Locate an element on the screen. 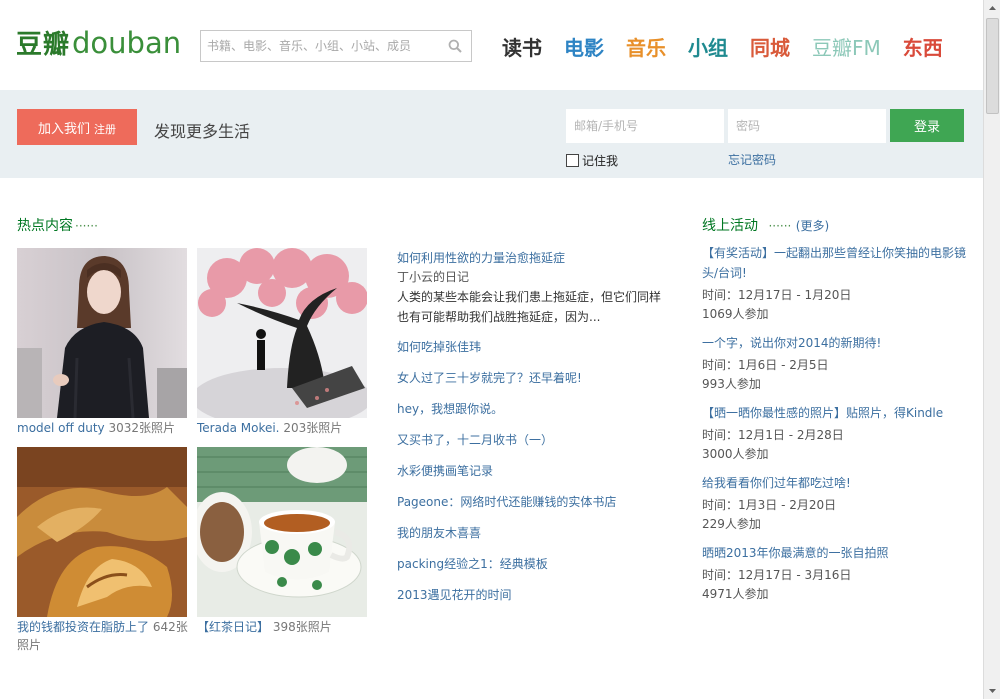  nav-item-music: 音乐 is located at coordinates (646, 48).